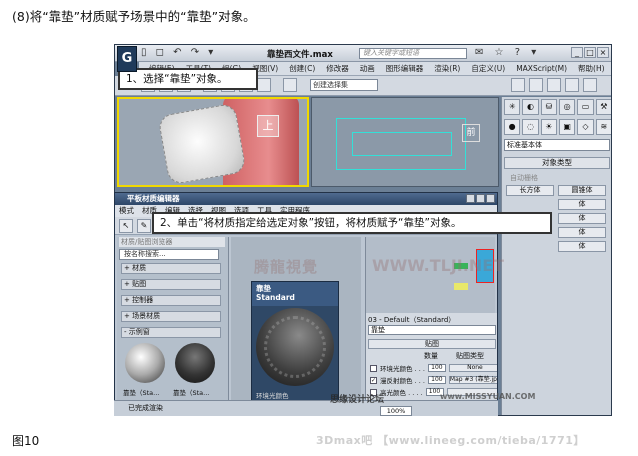  Describe the element at coordinates (144, 226) in the screenshot. I see `pick-material-icon: ✎` at that location.